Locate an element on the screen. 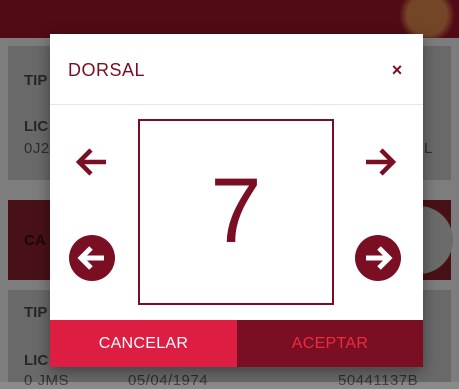 Image resolution: width=459 pixels, height=389 pixels. close-icon: × is located at coordinates (397, 70).